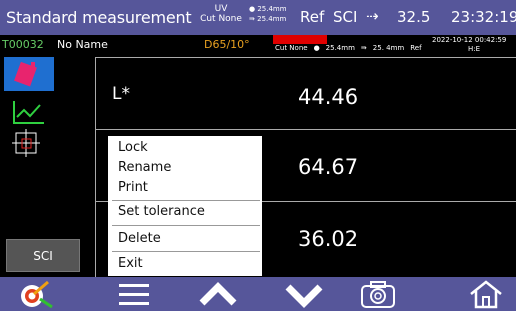 This screenshot has height=311, width=516. Describe the element at coordinates (99, 17) in the screenshot. I see `page-title: Standard measurement` at that location.